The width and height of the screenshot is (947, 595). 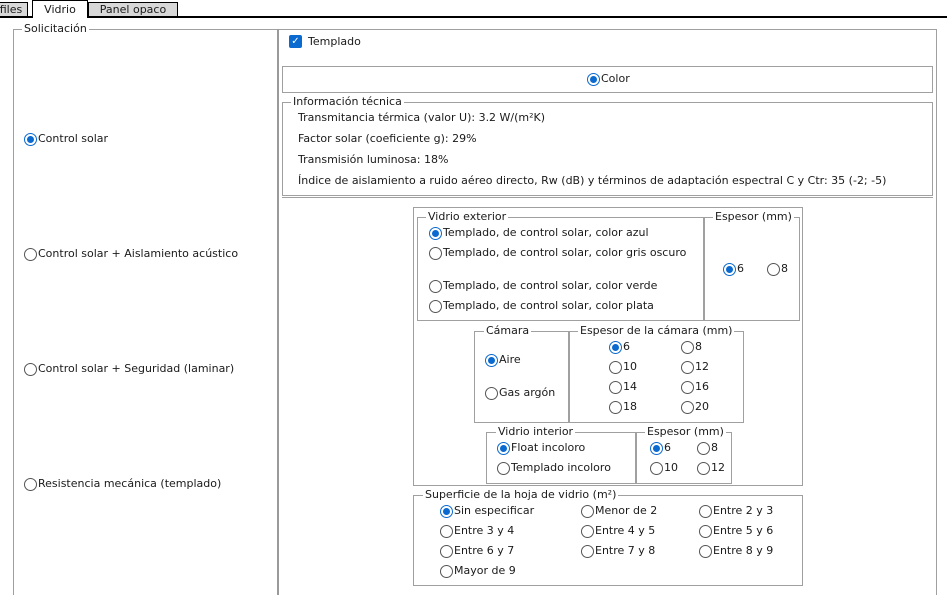 What do you see at coordinates (133, 9) in the screenshot?
I see `tab-panel-opaco: Panel opaco` at bounding box center [133, 9].